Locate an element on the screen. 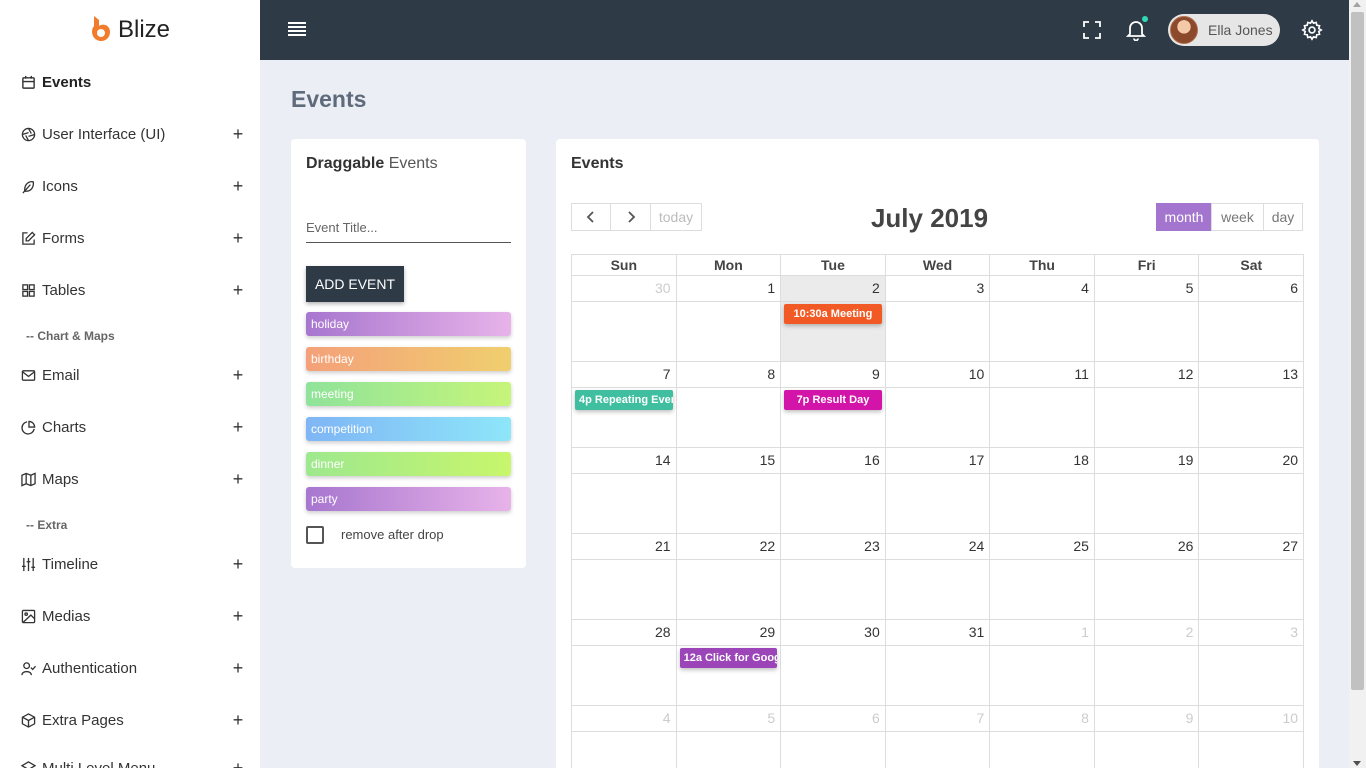  sidebar-item-forms: Forms + is located at coordinates (132, 238).